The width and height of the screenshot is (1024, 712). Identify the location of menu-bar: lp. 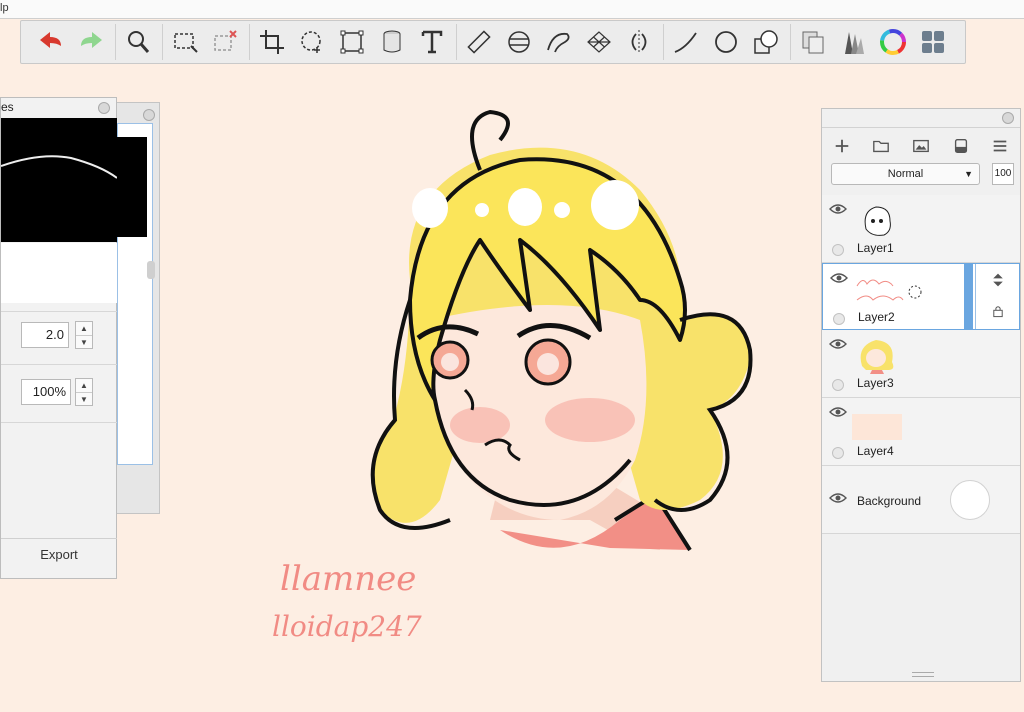
(512, 9).